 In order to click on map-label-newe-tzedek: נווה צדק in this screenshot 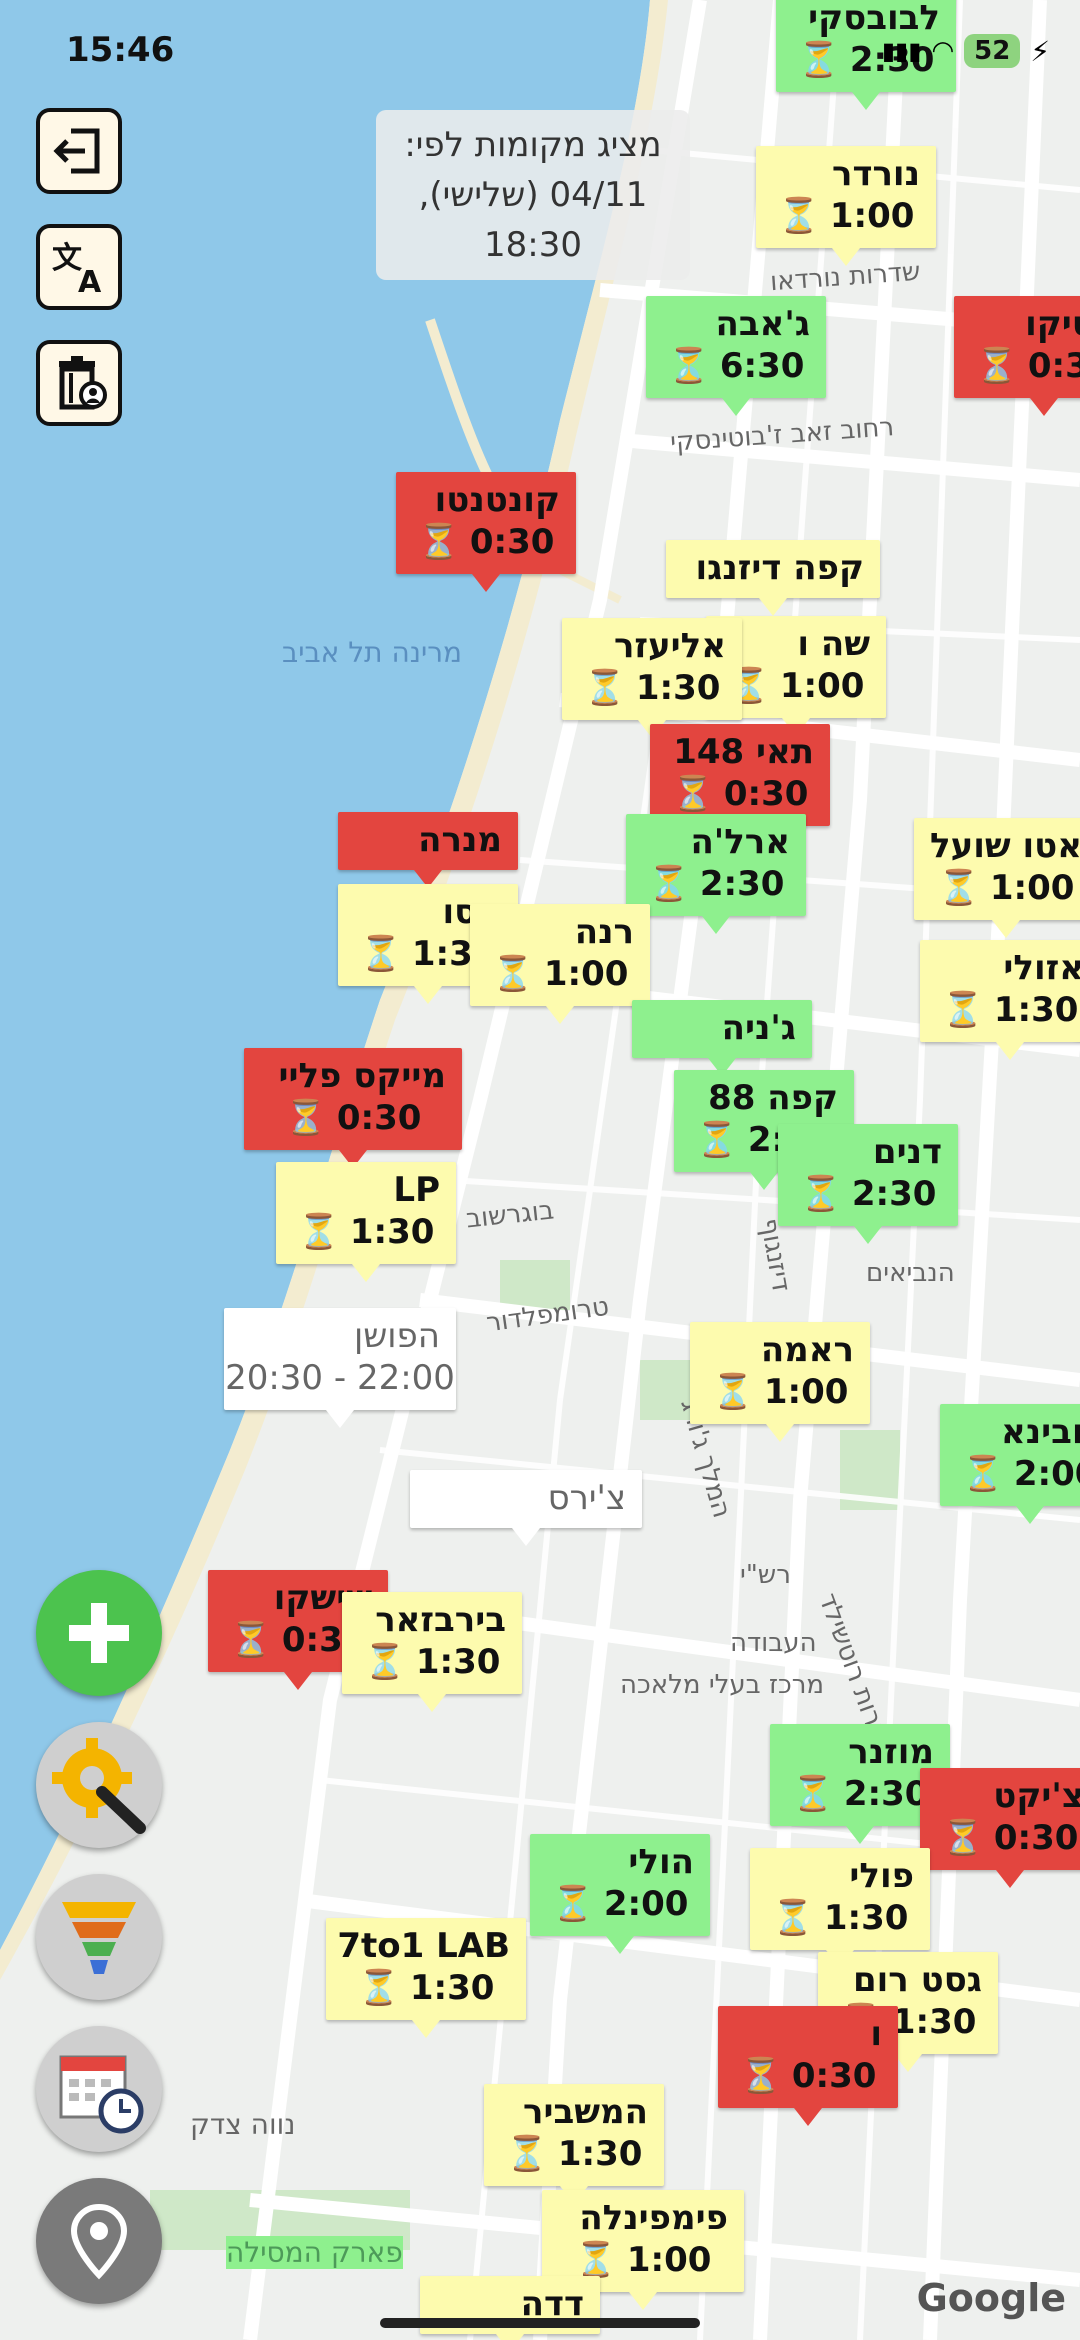, I will do `click(243, 2124)`.